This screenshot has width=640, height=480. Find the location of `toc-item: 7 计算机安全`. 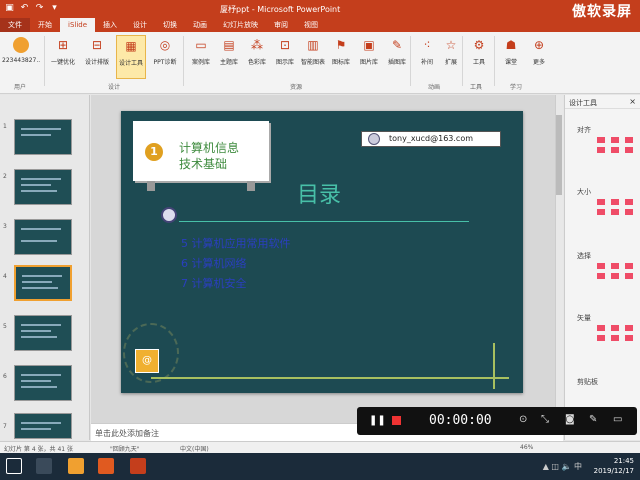

toc-item: 7 计算机安全 is located at coordinates (214, 283).